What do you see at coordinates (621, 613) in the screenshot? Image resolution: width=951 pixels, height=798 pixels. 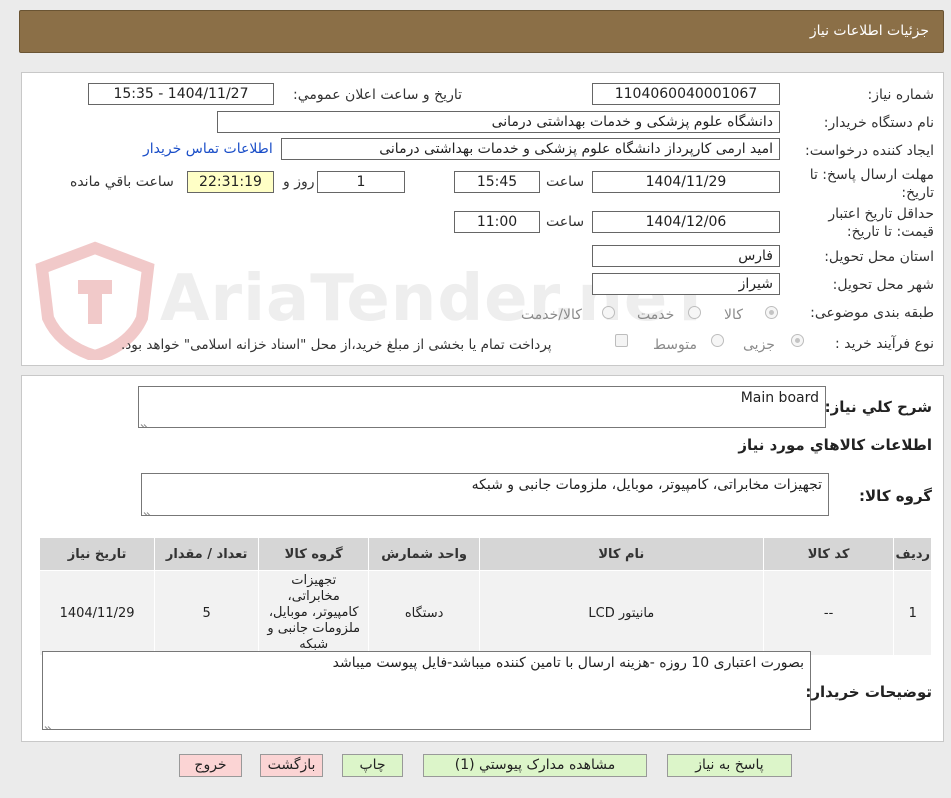 I see `cell-name: مانیتور LCD` at bounding box center [621, 613].